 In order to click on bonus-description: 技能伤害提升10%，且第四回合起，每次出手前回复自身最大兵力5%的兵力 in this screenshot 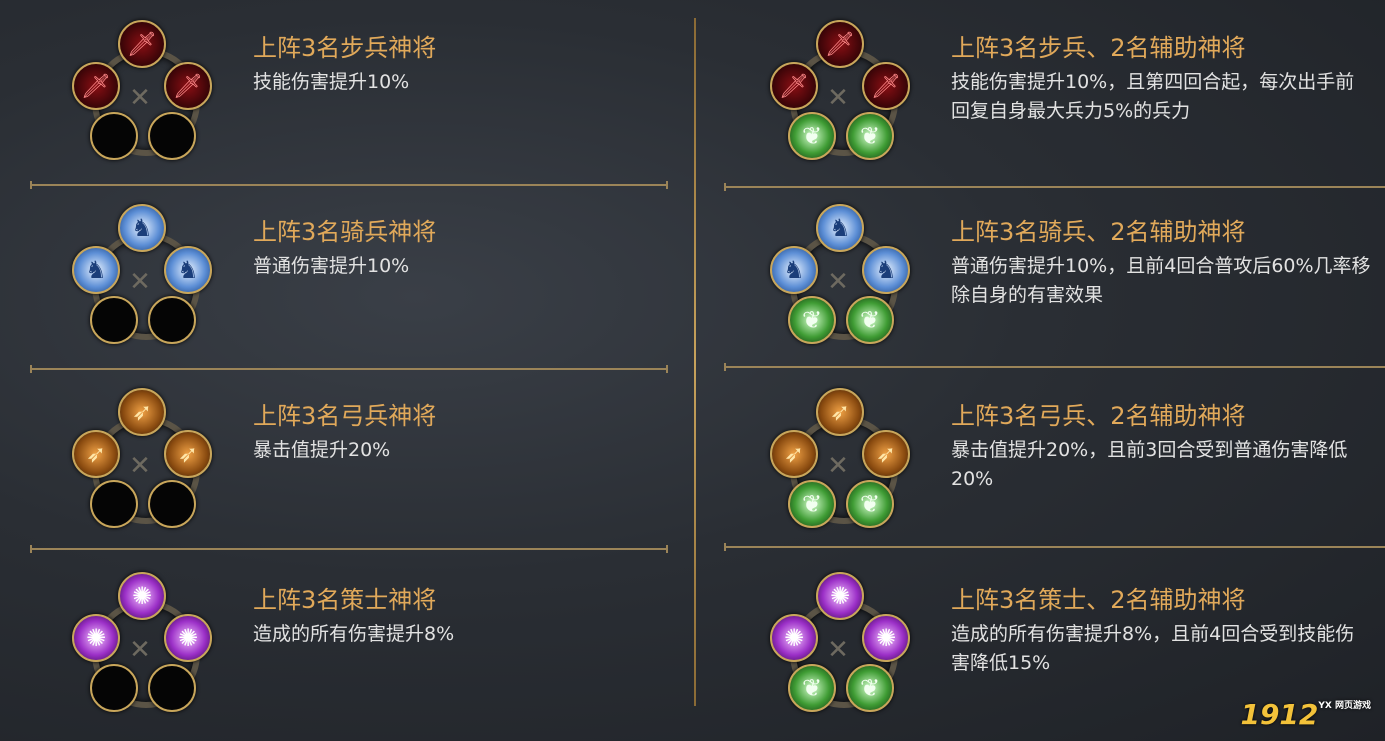, I will do `click(1153, 96)`.